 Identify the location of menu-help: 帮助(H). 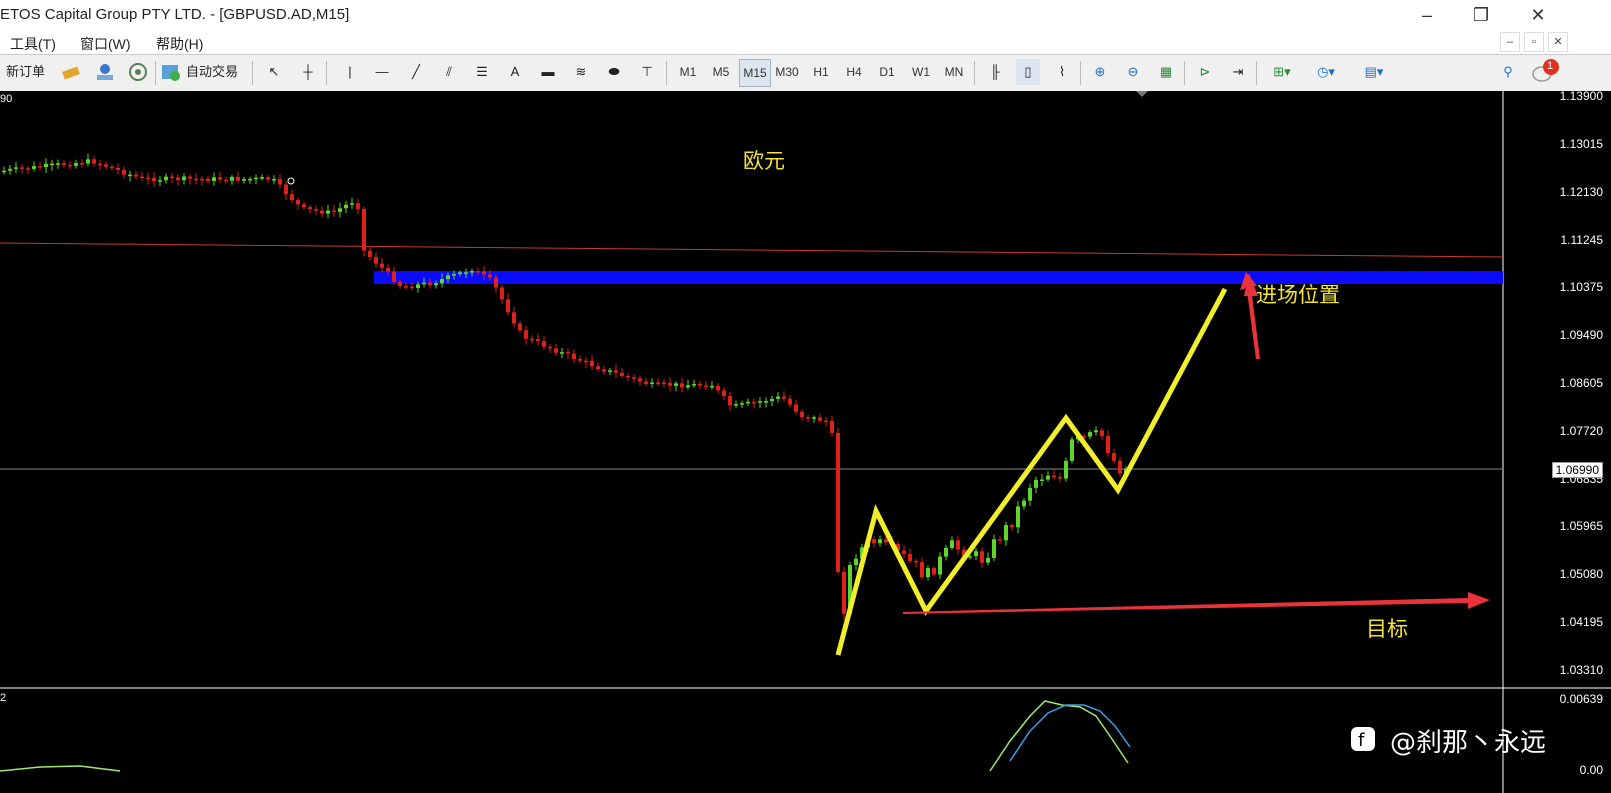
(179, 44).